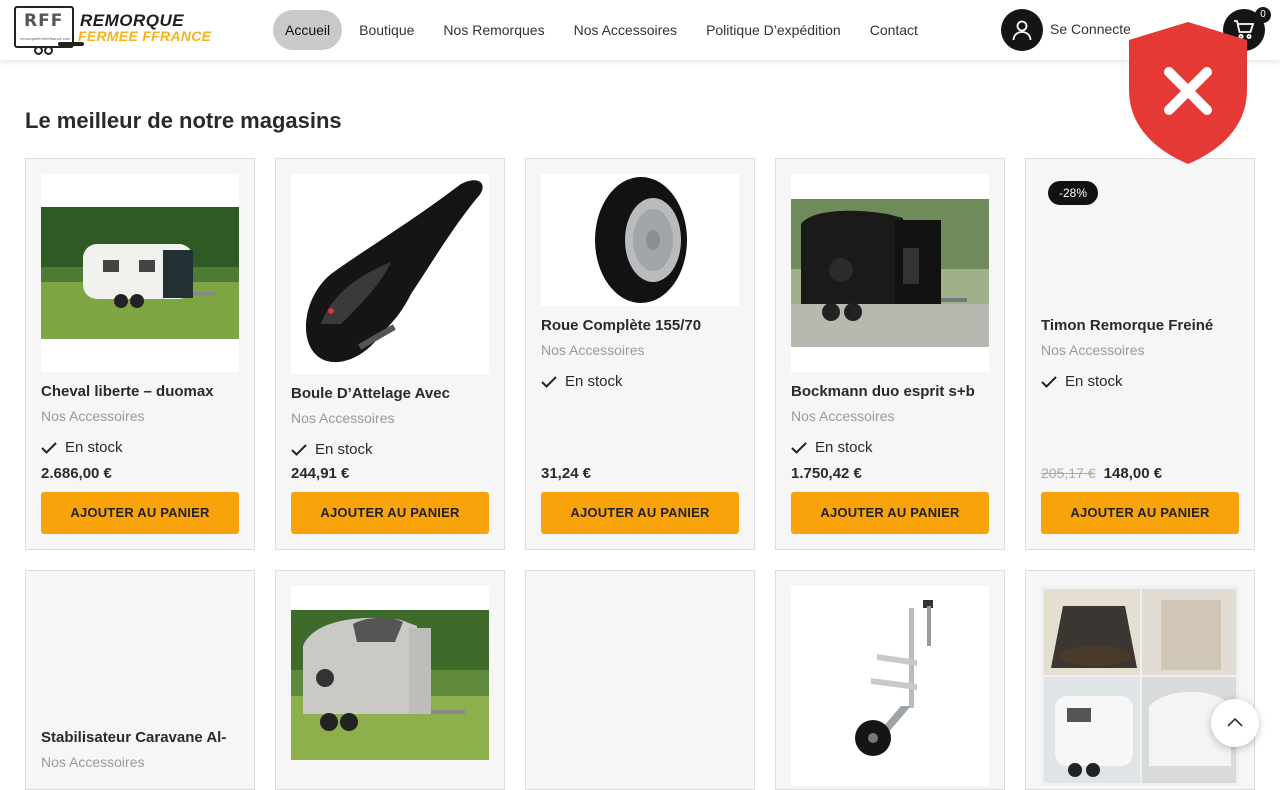 This screenshot has width=1280, height=790. What do you see at coordinates (183, 120) in the screenshot?
I see `section-title: Le meilleur de notre magasins` at bounding box center [183, 120].